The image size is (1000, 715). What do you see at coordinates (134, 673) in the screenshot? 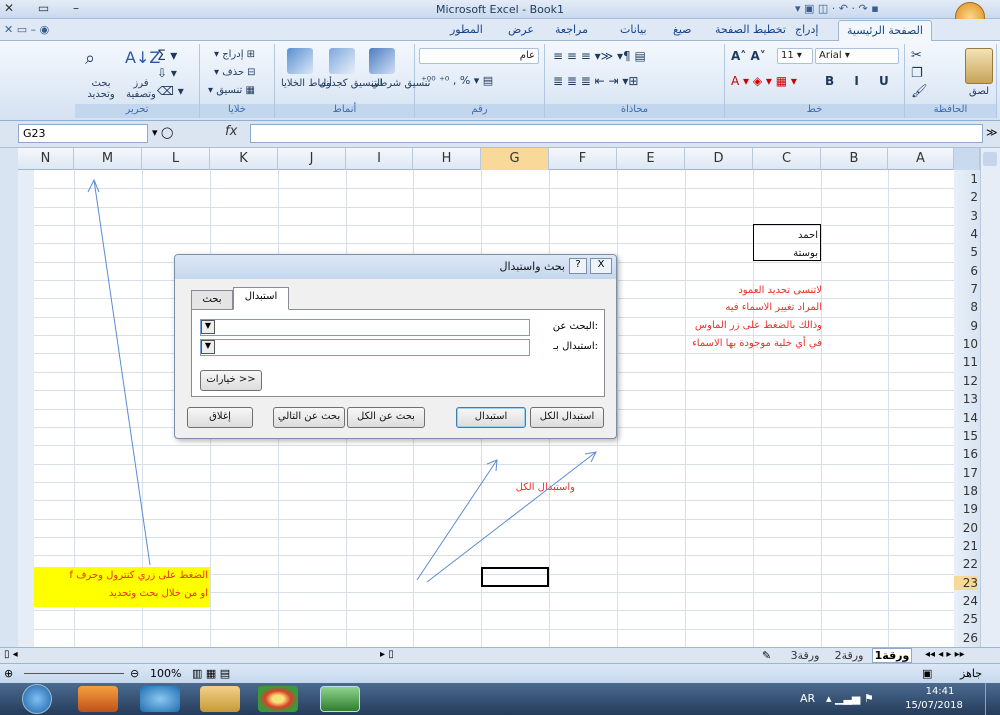
I see `zoom-out-icon: ⊖` at bounding box center [134, 673].